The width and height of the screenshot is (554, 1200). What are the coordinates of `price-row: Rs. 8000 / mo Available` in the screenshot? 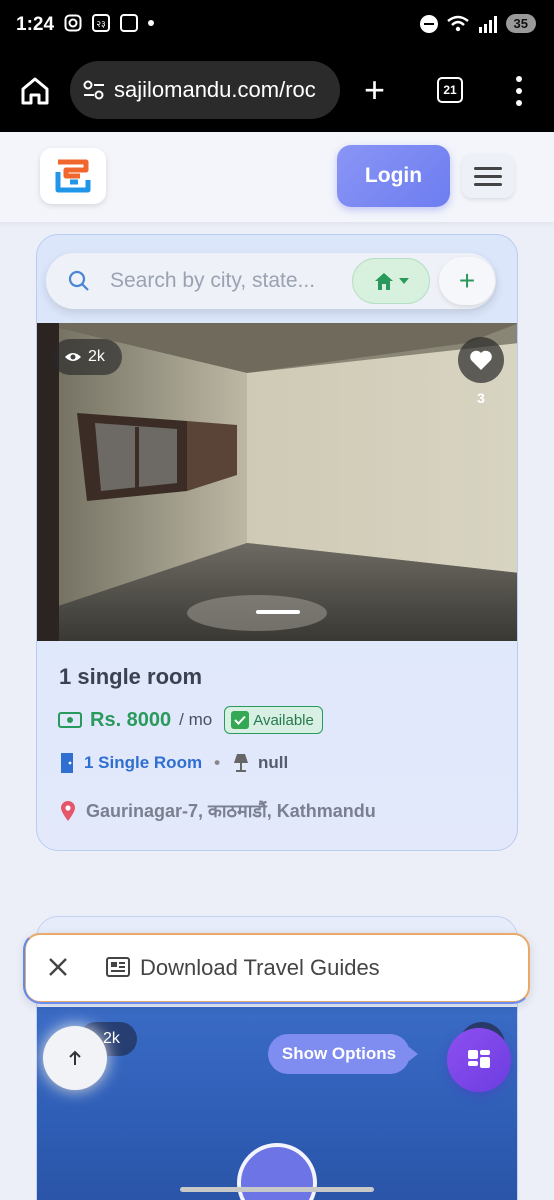 It's located at (190, 720).